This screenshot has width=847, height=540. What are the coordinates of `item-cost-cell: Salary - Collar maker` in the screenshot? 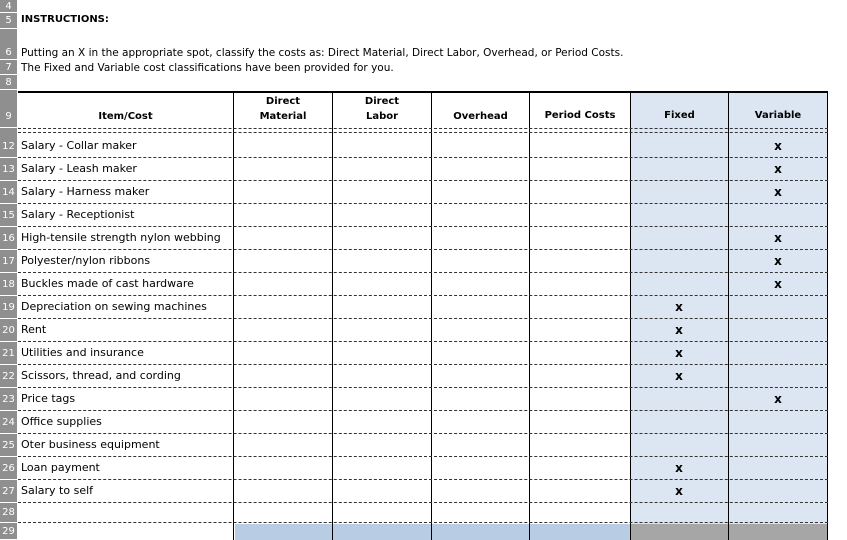 It's located at (79, 145).